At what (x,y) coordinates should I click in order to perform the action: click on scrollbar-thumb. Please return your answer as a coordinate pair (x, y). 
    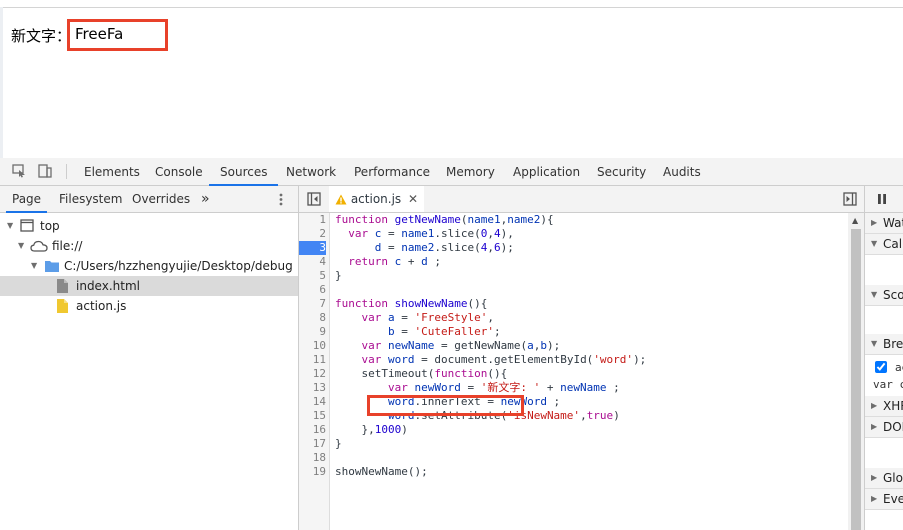
    Looking at the image, I should click on (856, 379).